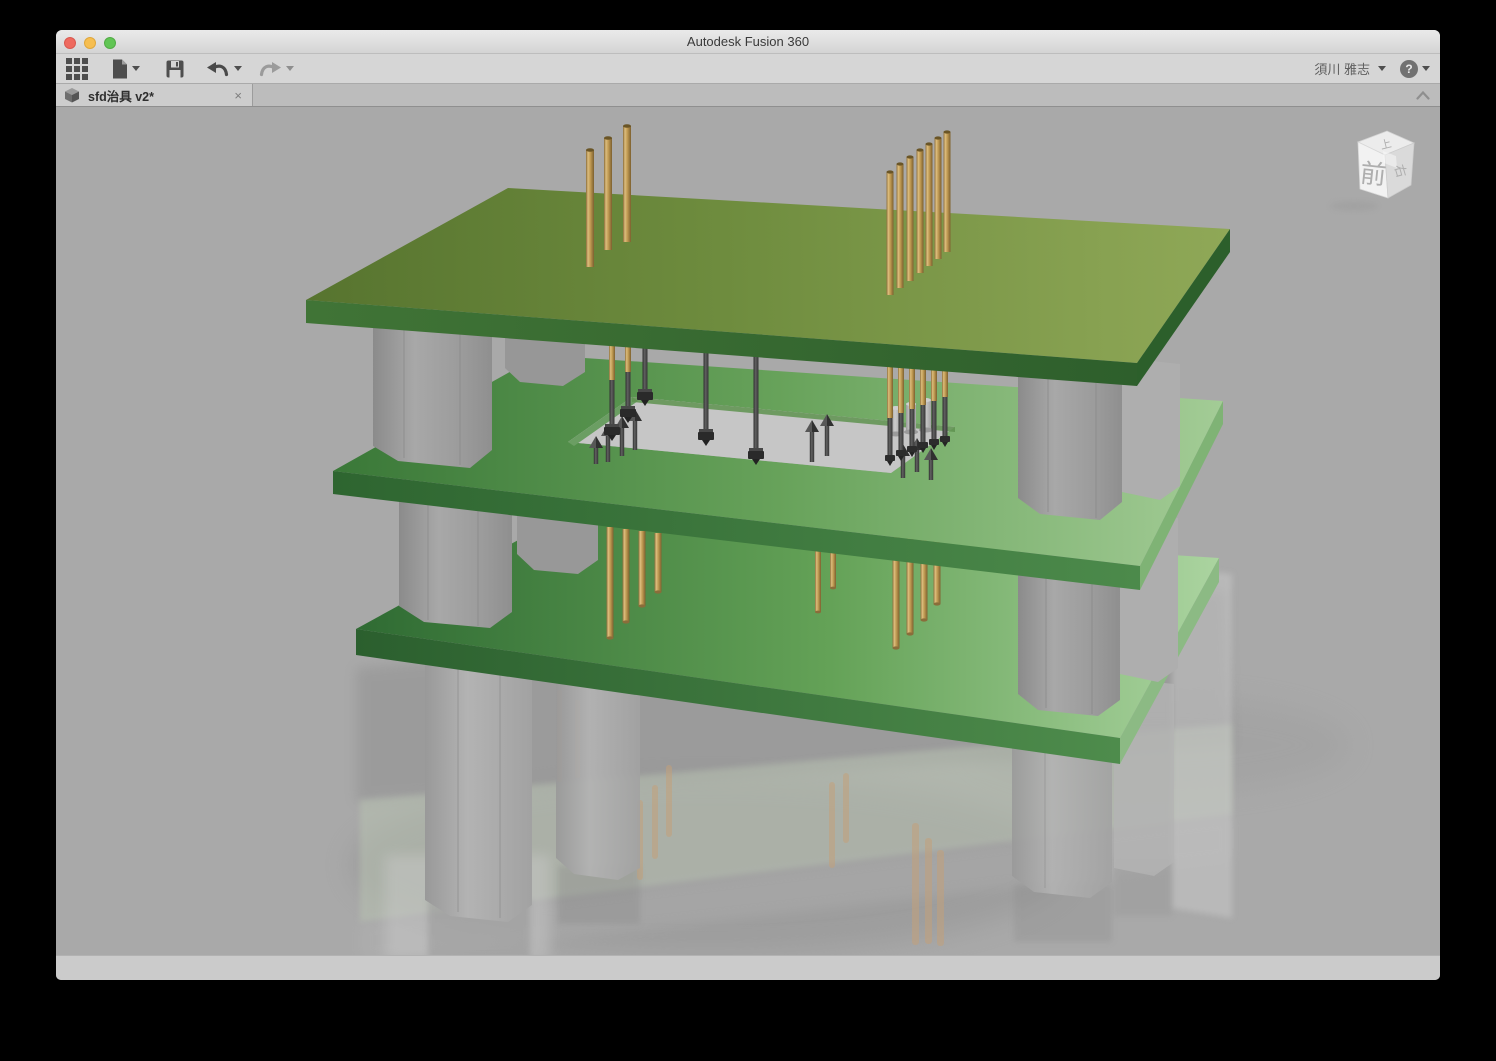  What do you see at coordinates (72, 95) in the screenshot?
I see `document-cube-icon` at bounding box center [72, 95].